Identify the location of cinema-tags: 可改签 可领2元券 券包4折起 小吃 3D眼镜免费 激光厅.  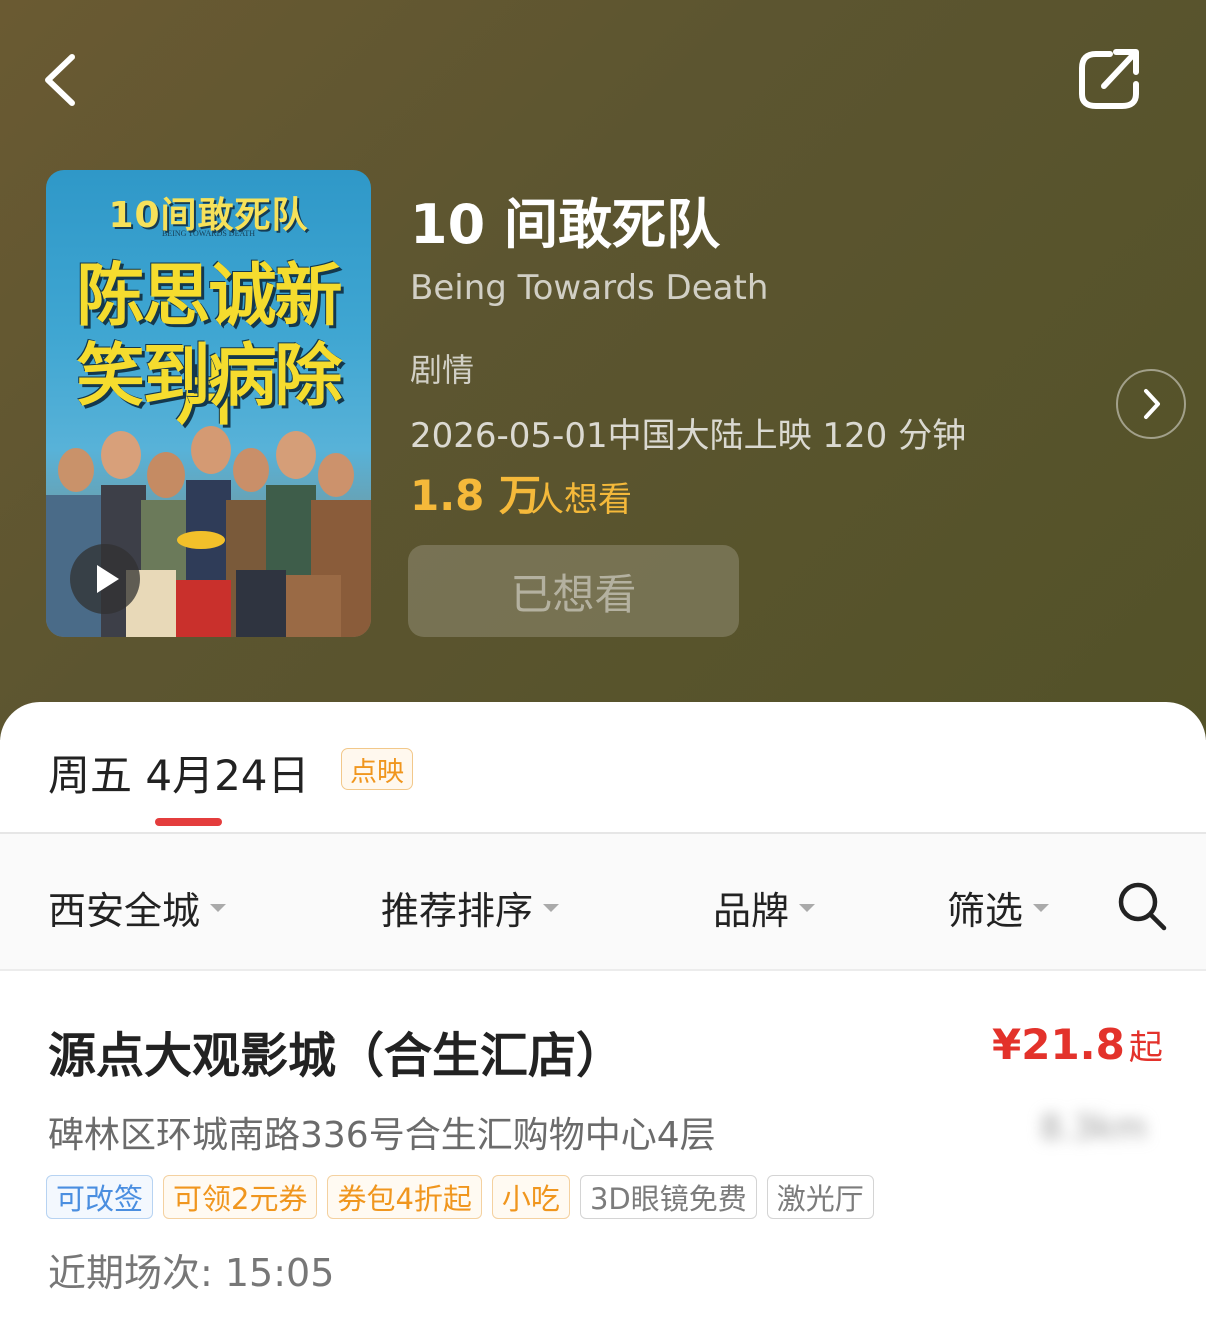
(460, 1197).